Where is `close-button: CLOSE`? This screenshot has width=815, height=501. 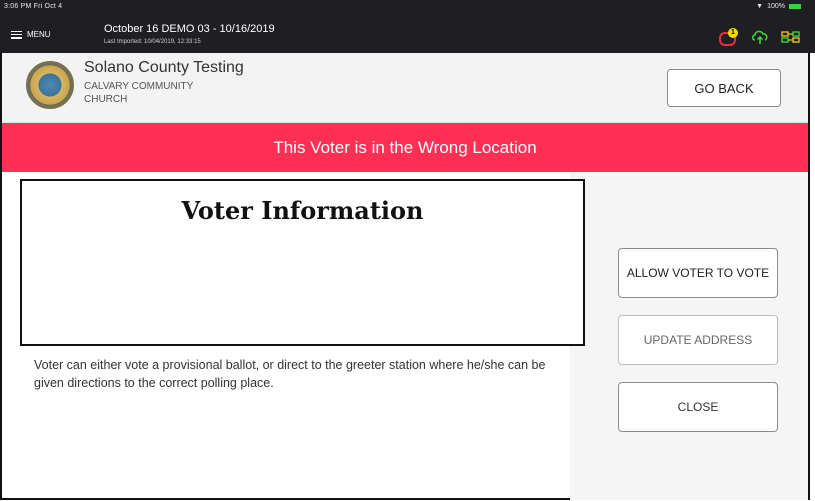
close-button: CLOSE is located at coordinates (698, 407).